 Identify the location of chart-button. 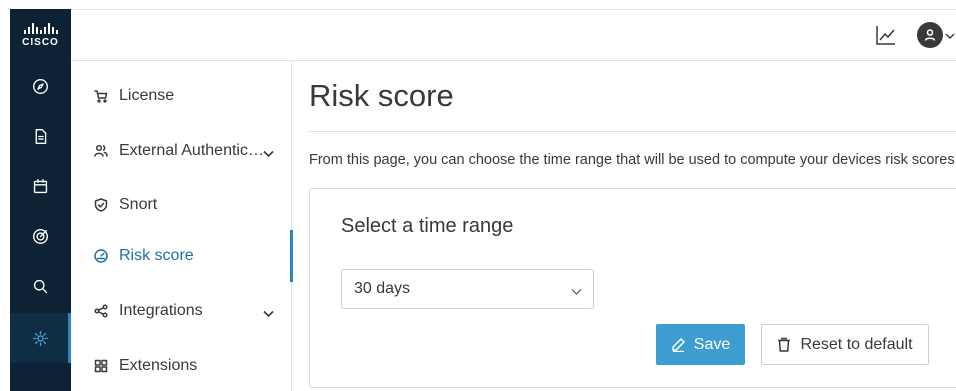
(886, 35).